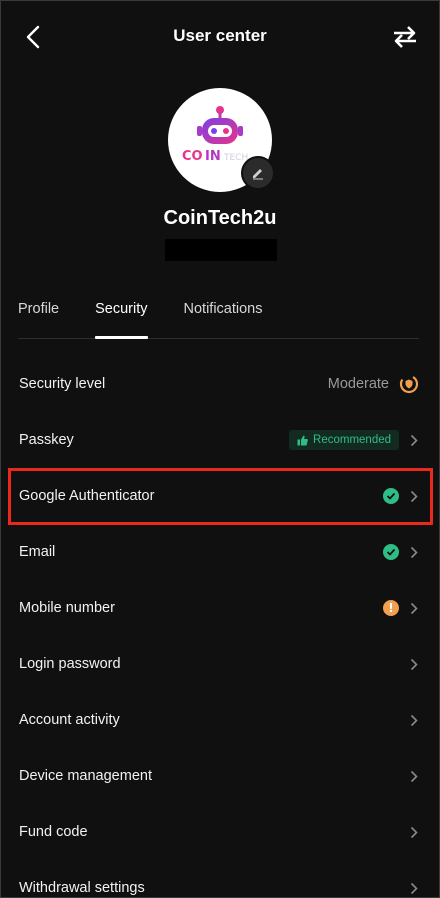  I want to click on security-level-value: Moderate, so click(358, 384).